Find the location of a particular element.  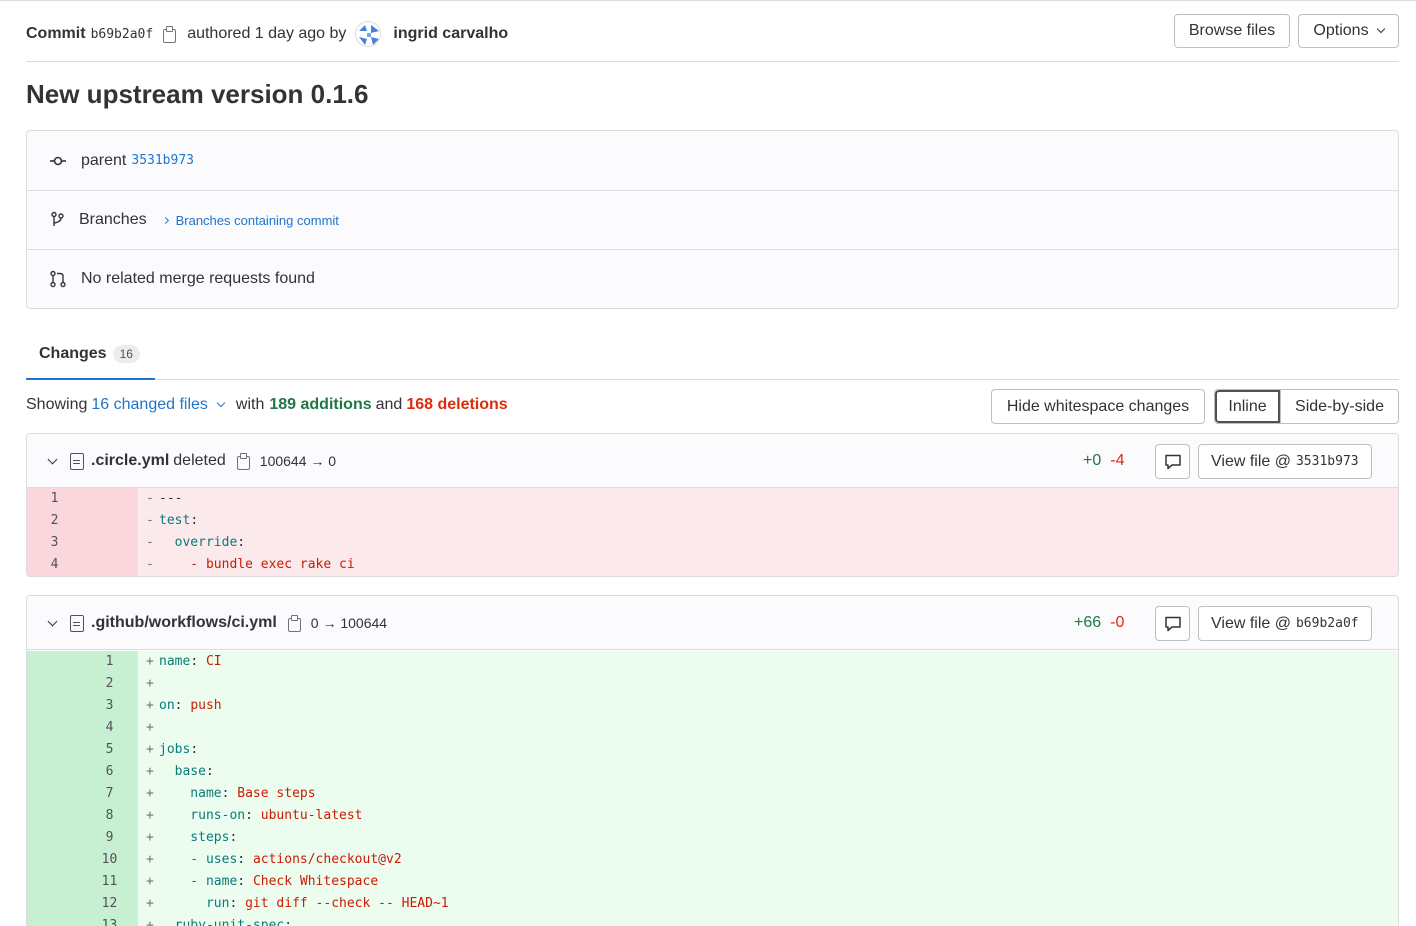

view-file-button: View file @ b69b2a0f is located at coordinates (1285, 623).